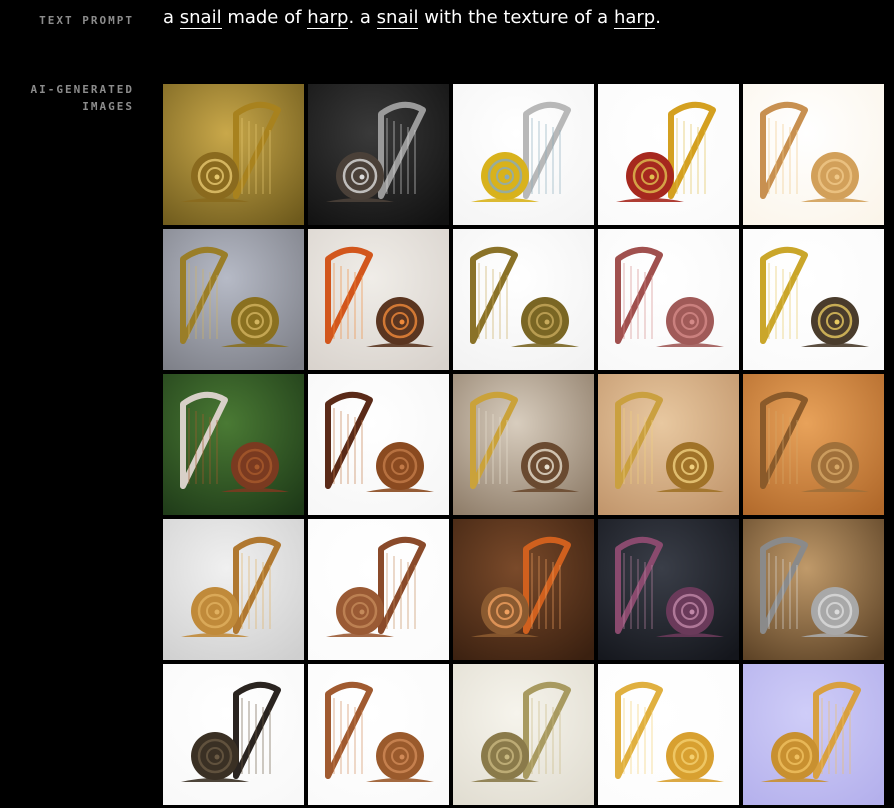  Describe the element at coordinates (362, 17) in the screenshot. I see `prompt-part: . a` at that location.